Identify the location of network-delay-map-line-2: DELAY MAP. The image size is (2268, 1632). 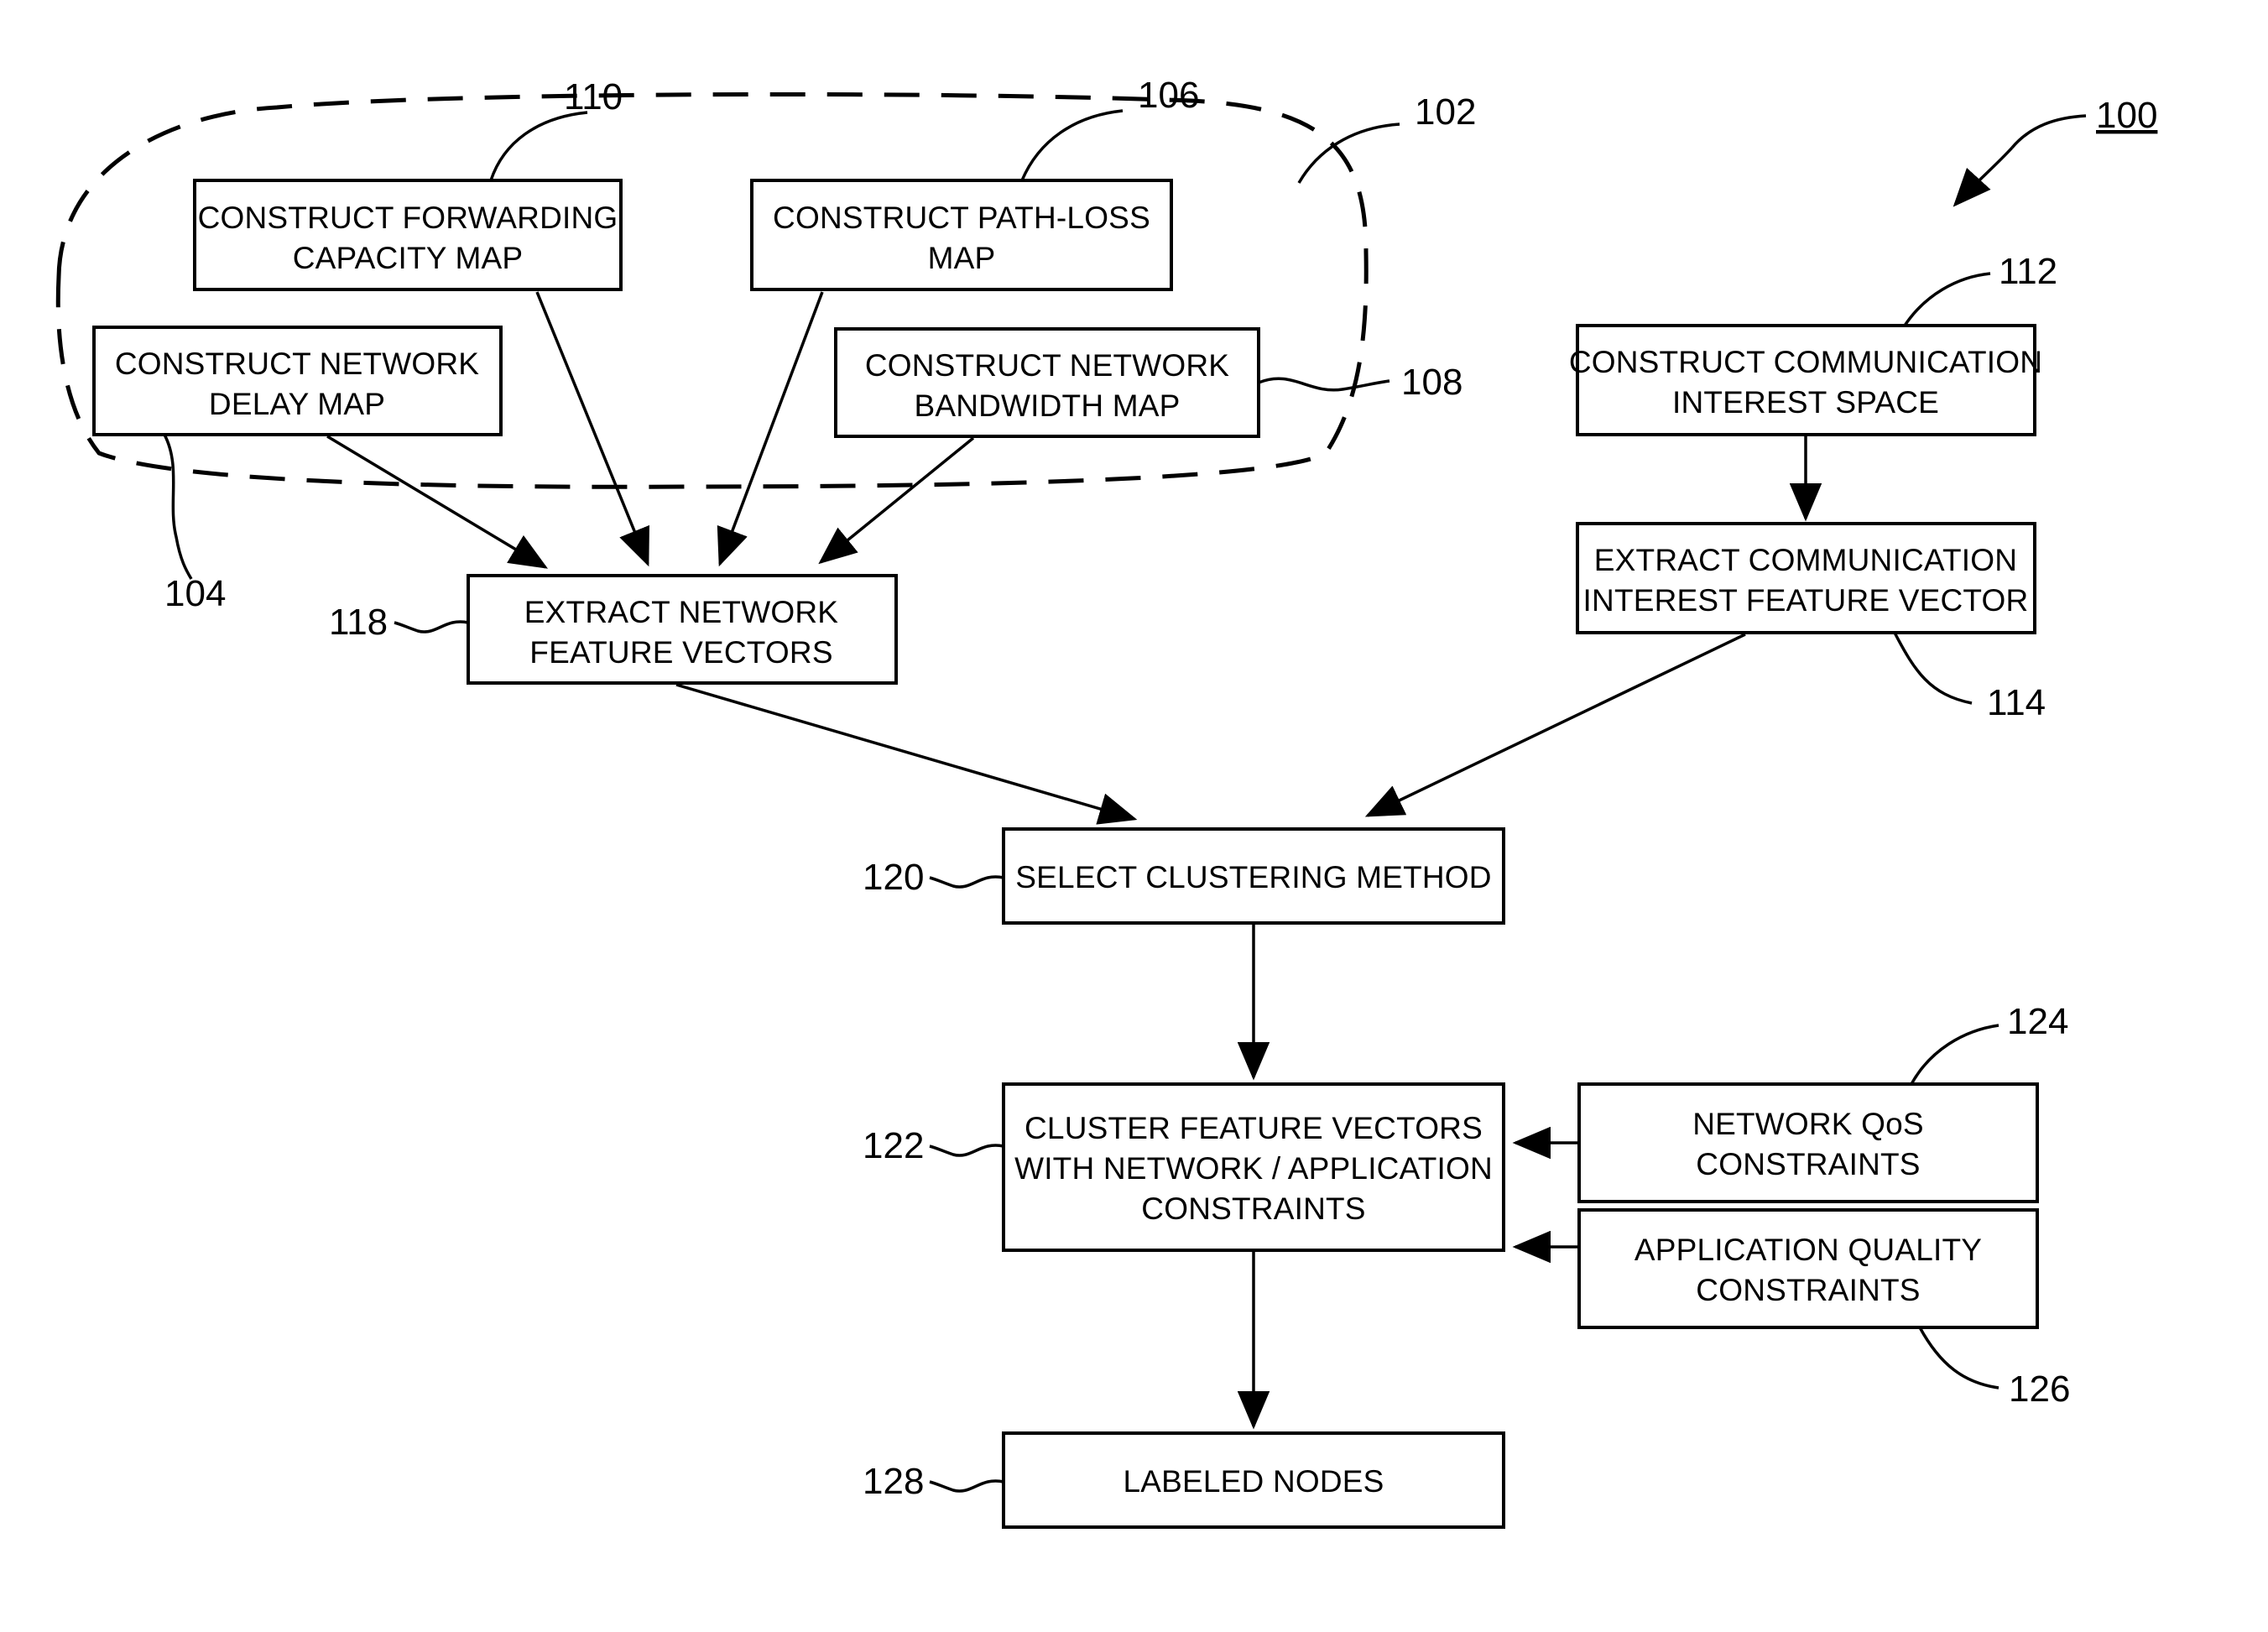
(297, 404).